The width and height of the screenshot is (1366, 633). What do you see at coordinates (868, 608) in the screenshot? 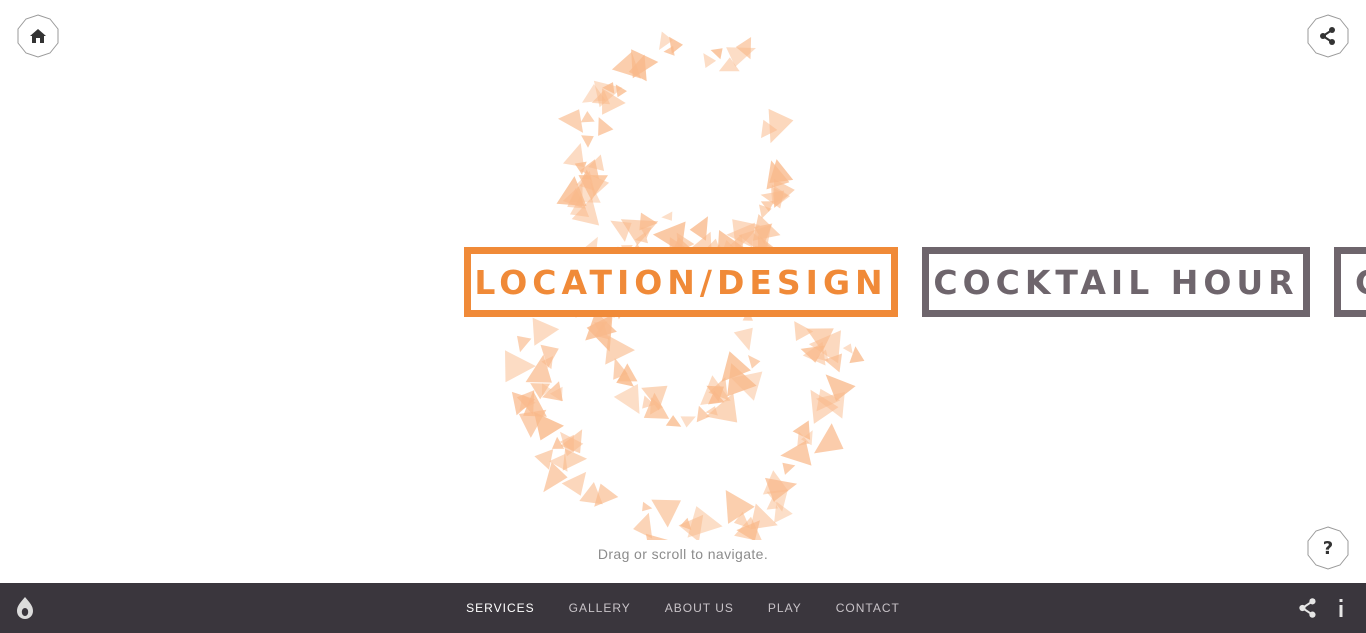
I see `nav-contact: CONTACT` at bounding box center [868, 608].